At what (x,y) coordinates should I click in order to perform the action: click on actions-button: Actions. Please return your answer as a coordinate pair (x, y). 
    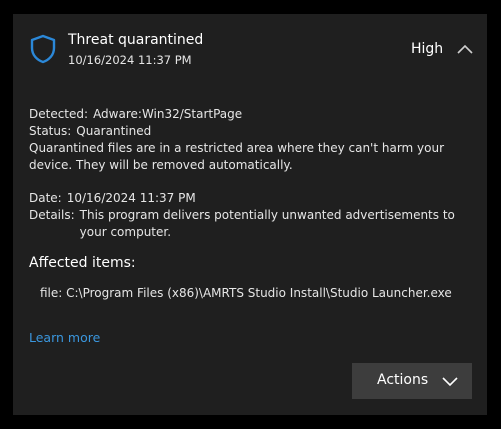
    Looking at the image, I should click on (412, 381).